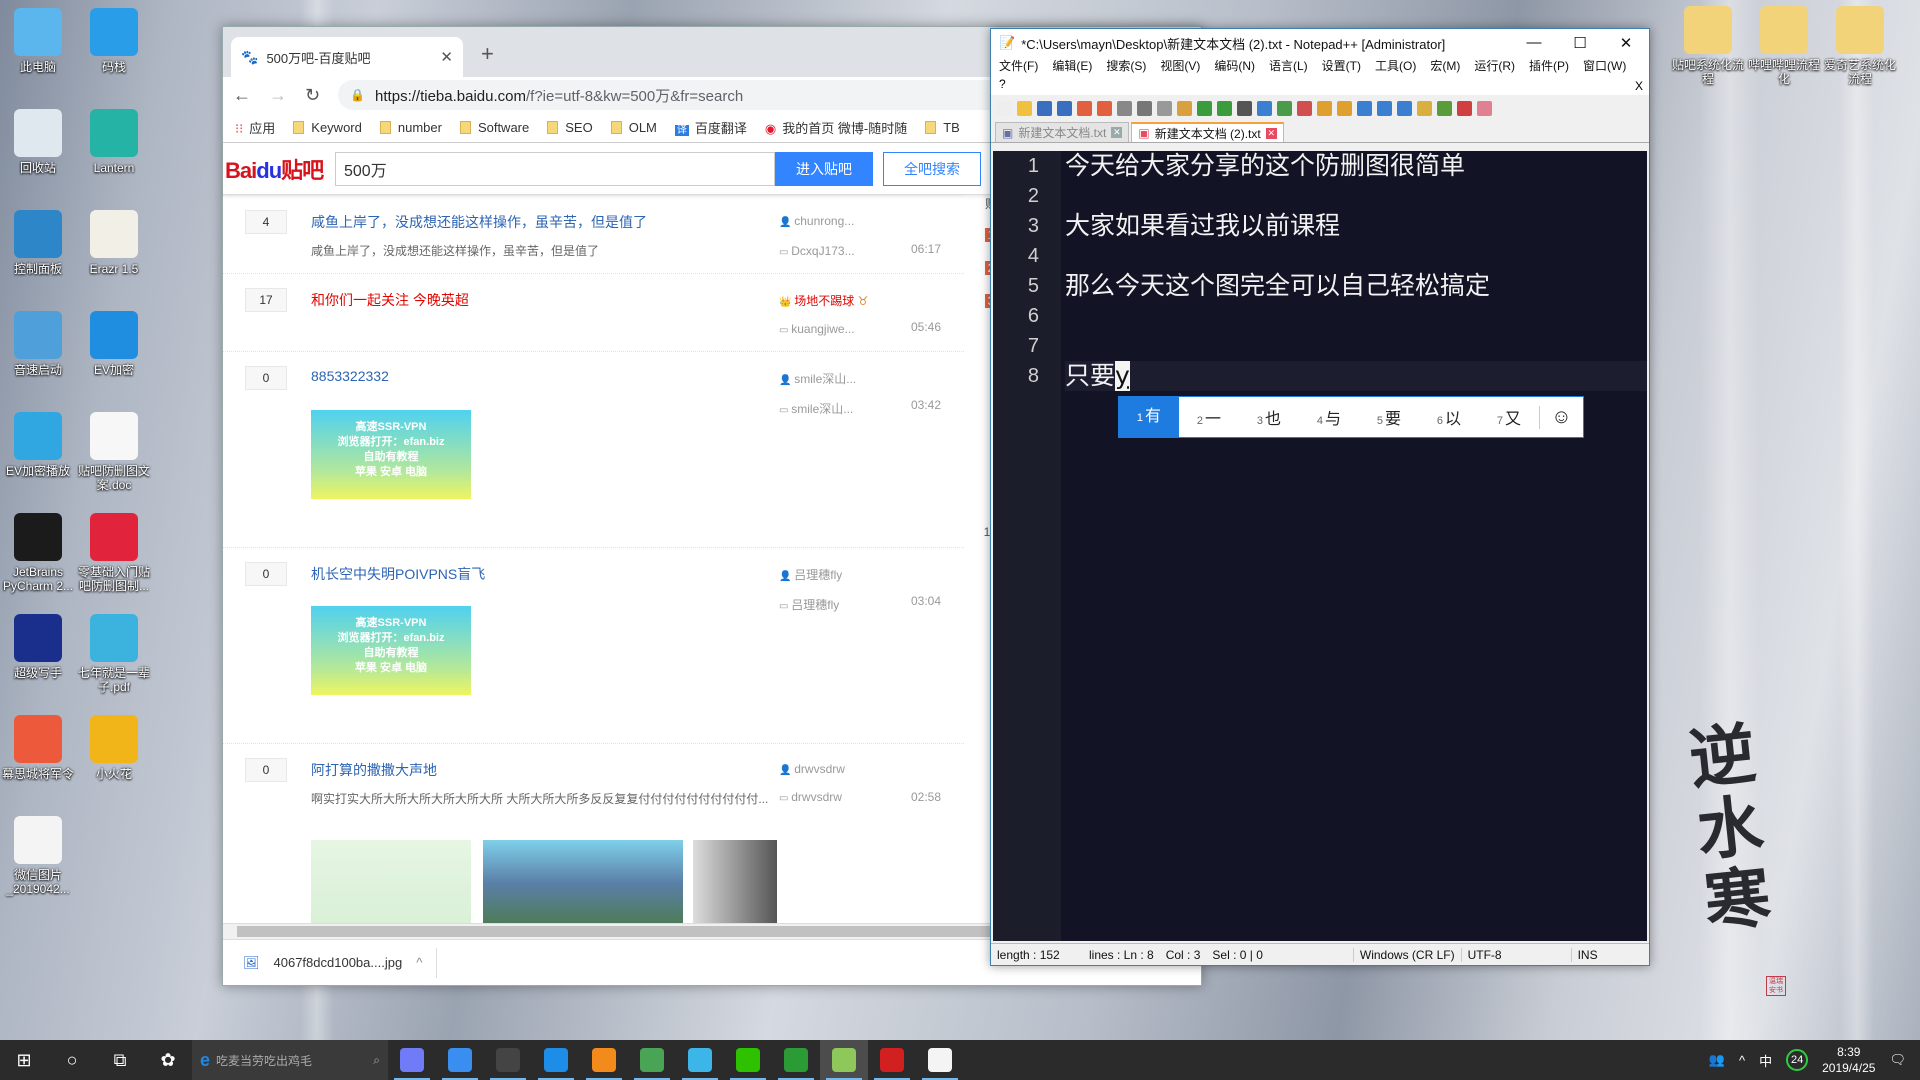 The width and height of the screenshot is (1920, 1080). I want to click on desktop-icon: 爱奇艺系统化流程, so click(1860, 46).